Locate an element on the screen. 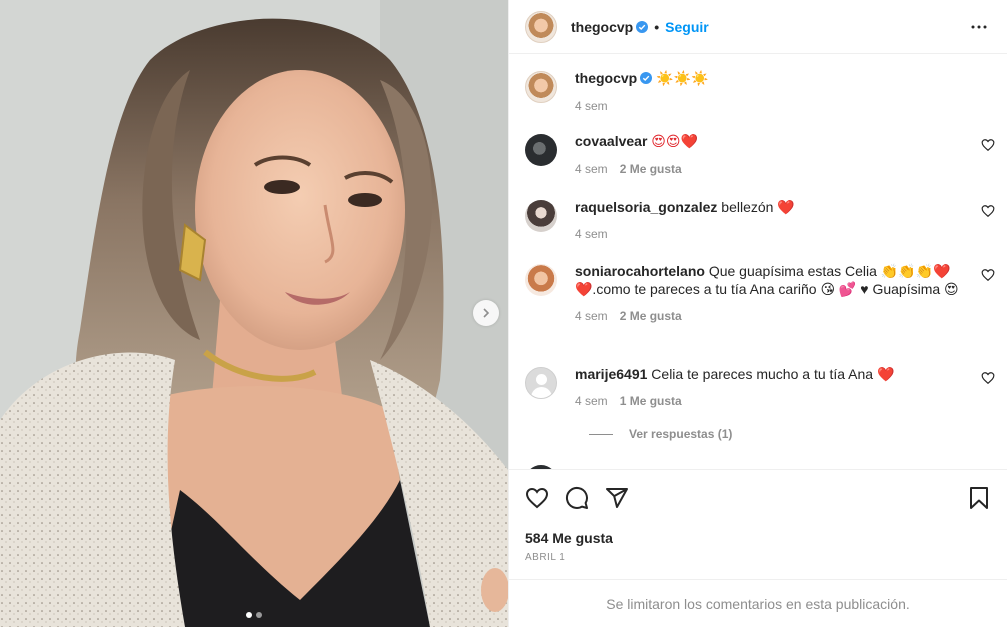  post-date: ABRIL 1 is located at coordinates (545, 557).